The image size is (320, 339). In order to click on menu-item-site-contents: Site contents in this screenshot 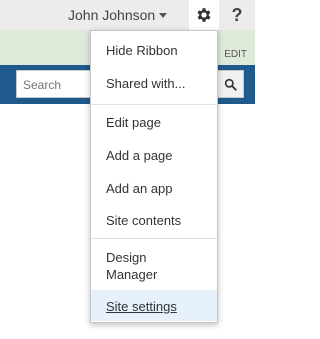, I will do `click(154, 220)`.